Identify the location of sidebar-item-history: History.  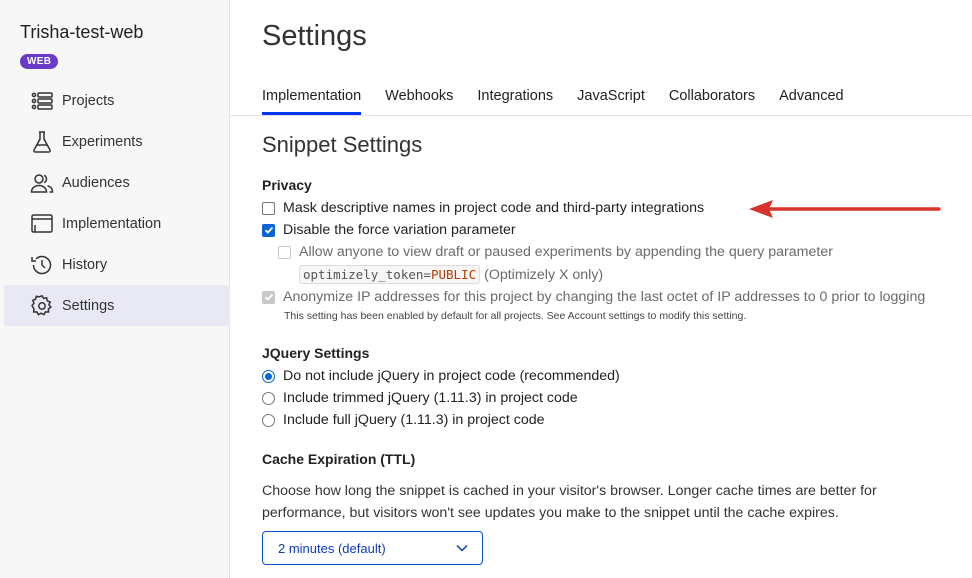
(117, 264).